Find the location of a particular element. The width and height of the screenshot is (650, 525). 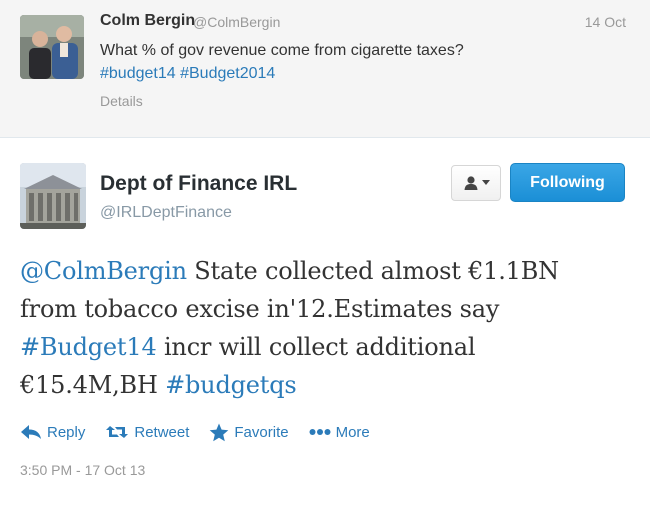

ellipsis-icon is located at coordinates (320, 432).